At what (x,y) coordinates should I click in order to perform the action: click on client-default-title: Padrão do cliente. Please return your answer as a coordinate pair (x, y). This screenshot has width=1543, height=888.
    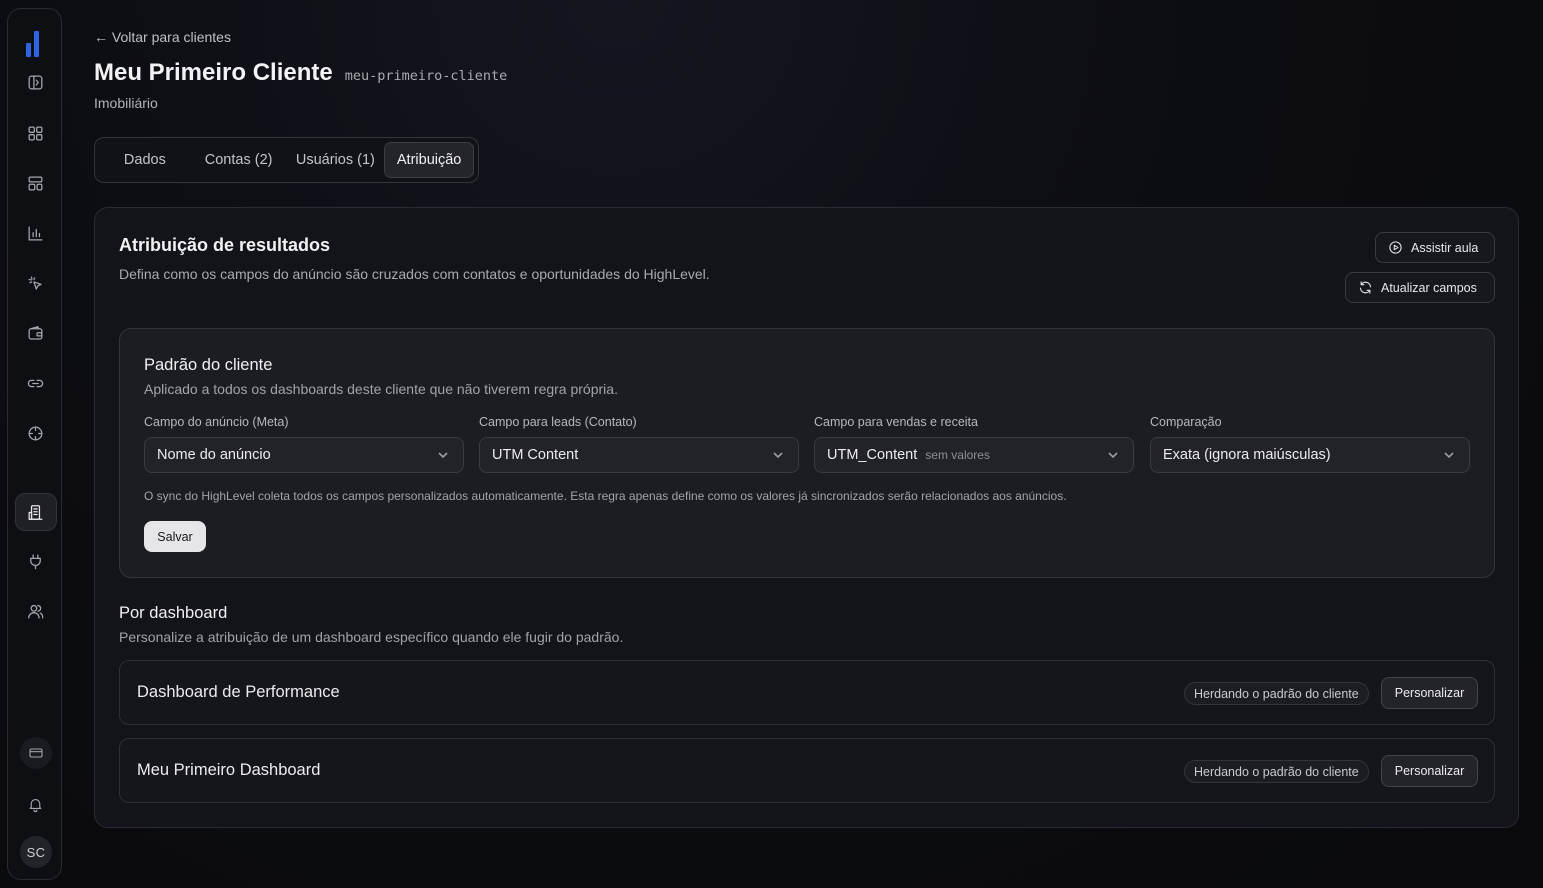
    Looking at the image, I should click on (208, 365).